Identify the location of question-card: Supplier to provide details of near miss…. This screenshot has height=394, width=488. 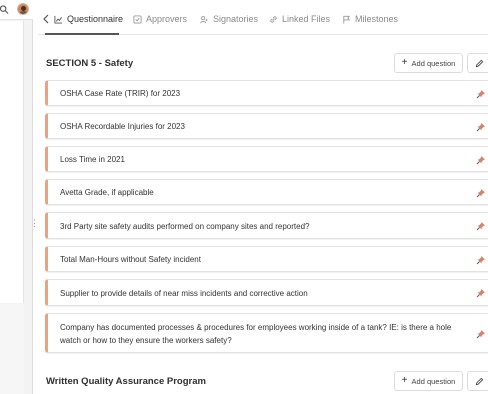
(266, 292).